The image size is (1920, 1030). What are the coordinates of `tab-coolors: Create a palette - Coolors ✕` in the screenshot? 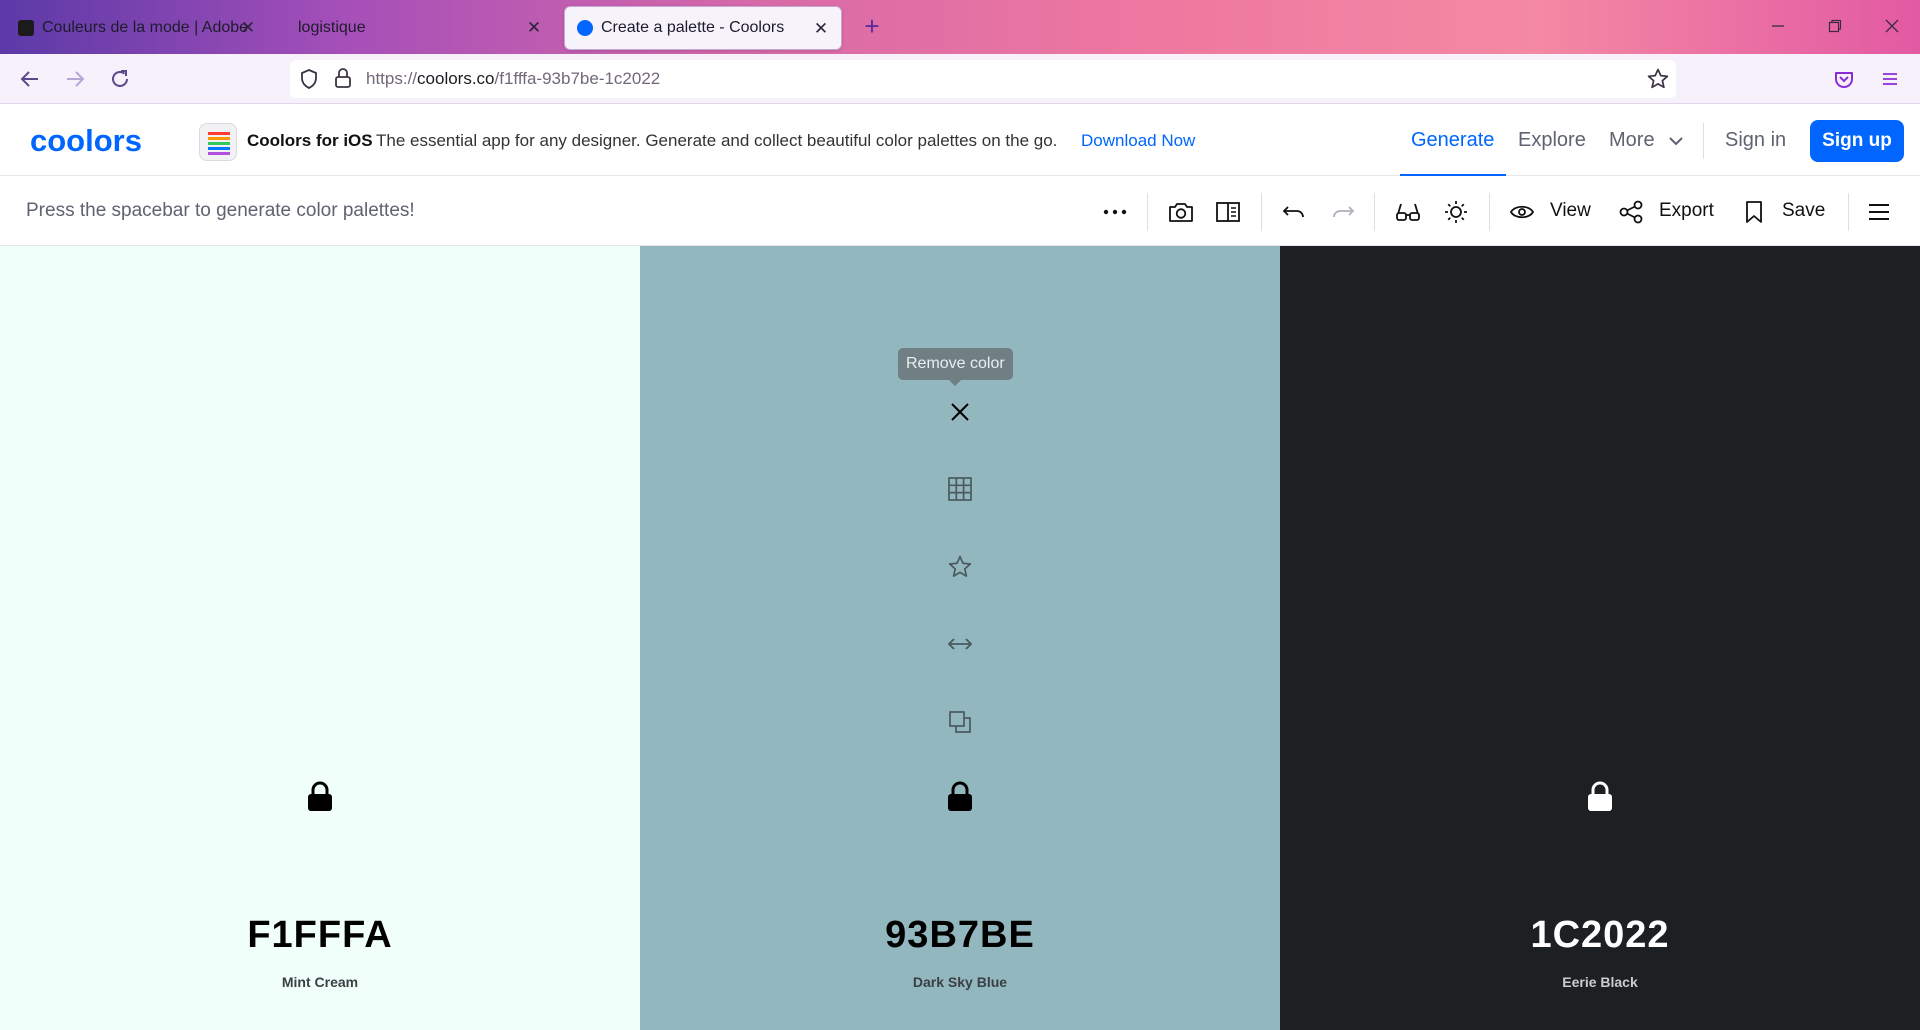 It's located at (703, 28).